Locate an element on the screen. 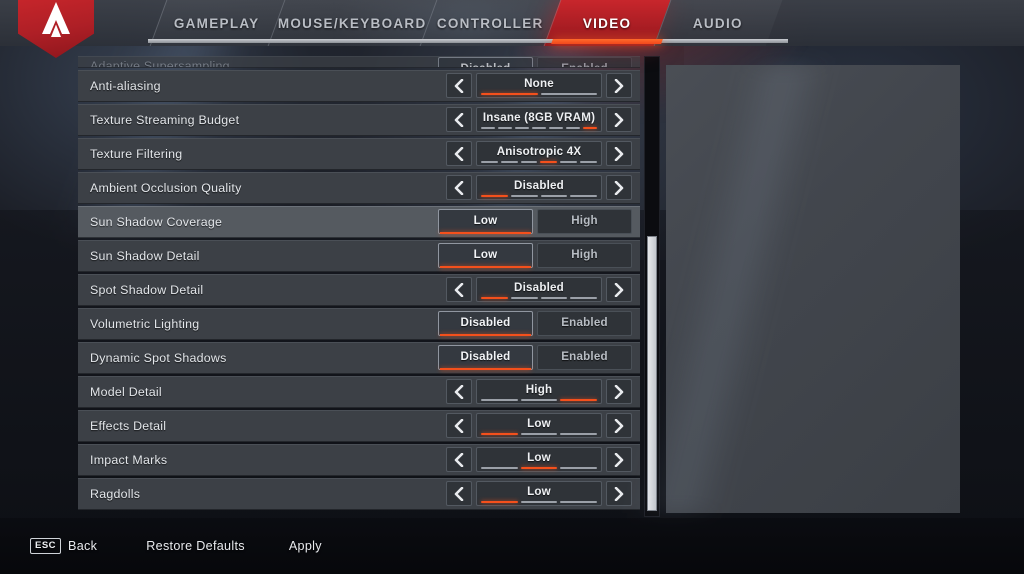  toggle-option-label: Enabled is located at coordinates (584, 65).